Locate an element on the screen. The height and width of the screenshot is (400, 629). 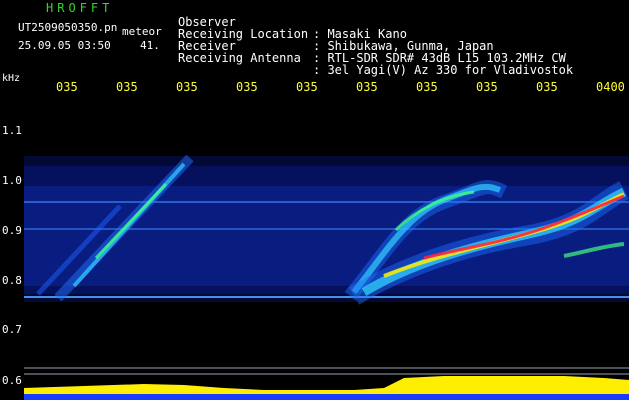
freq-tick-label: 0.6 is located at coordinates (12, 380).